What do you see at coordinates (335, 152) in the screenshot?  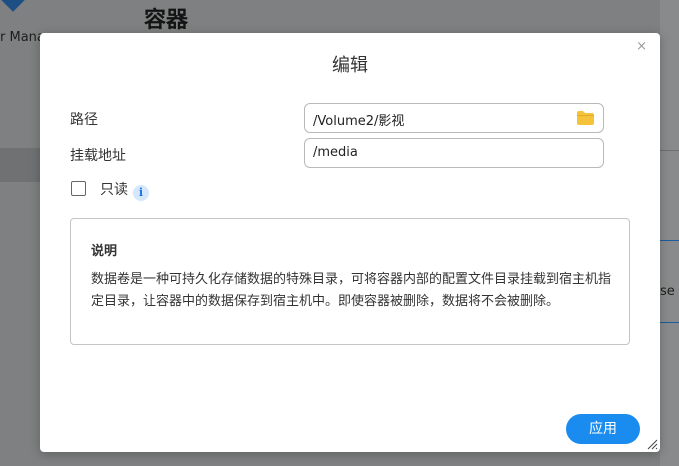 I see `mount-value: /media` at bounding box center [335, 152].